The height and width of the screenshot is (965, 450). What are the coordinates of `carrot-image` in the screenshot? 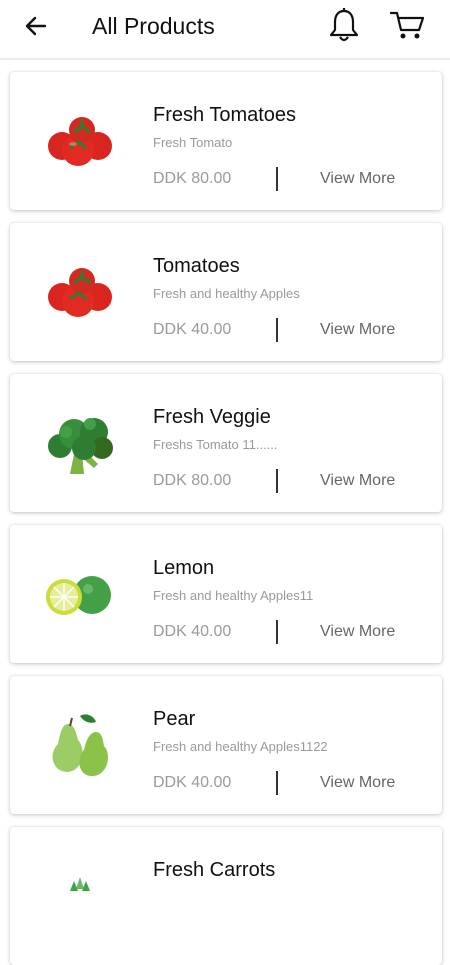 It's located at (80, 884).